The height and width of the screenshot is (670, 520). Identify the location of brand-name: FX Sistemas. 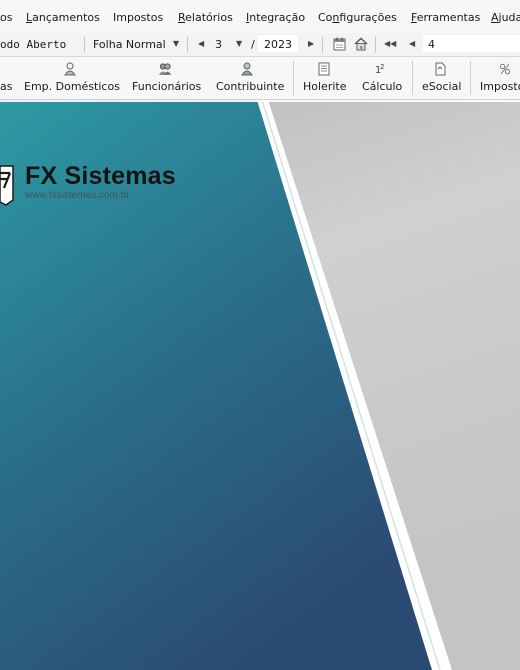
(100, 176).